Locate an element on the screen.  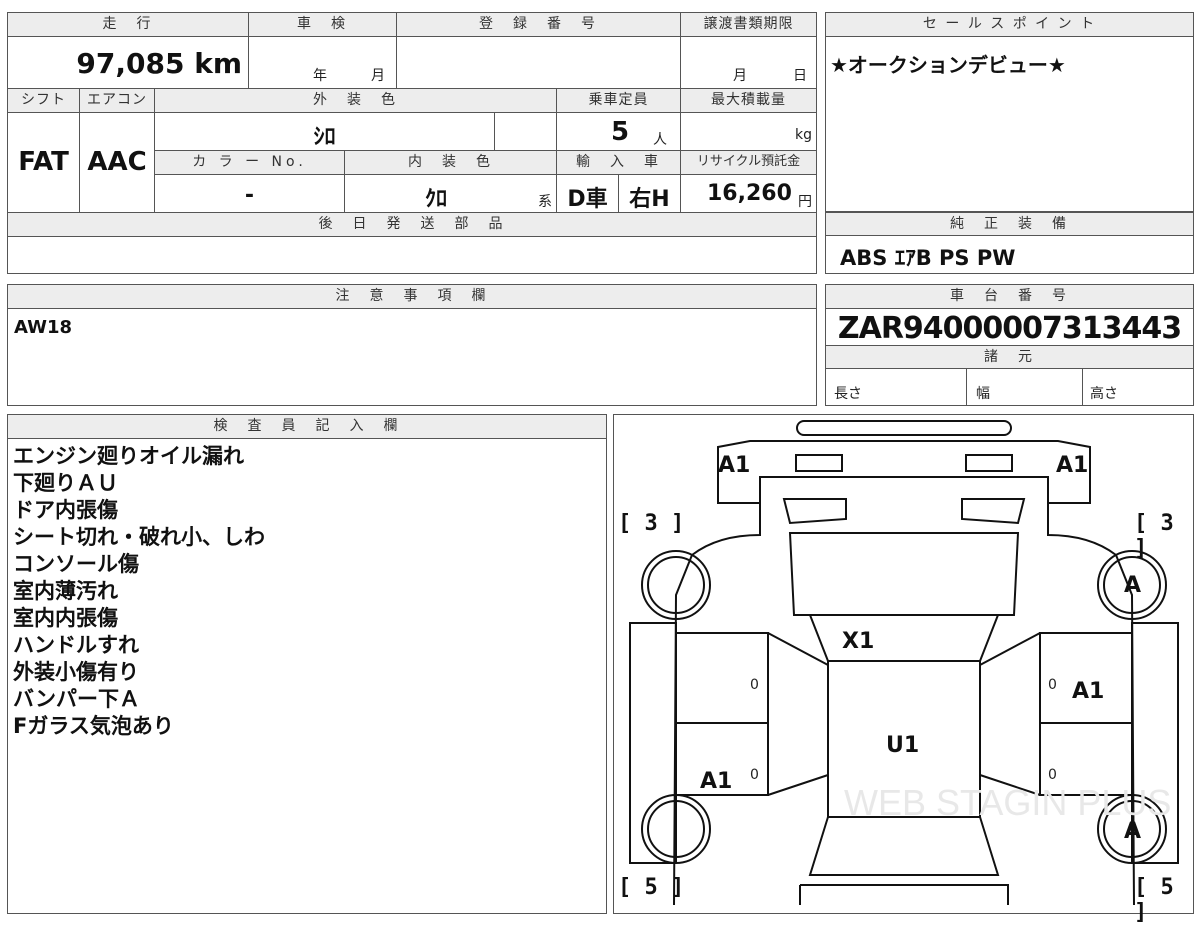
equipment-label: 純 正 装 備 is located at coordinates (1009, 224).